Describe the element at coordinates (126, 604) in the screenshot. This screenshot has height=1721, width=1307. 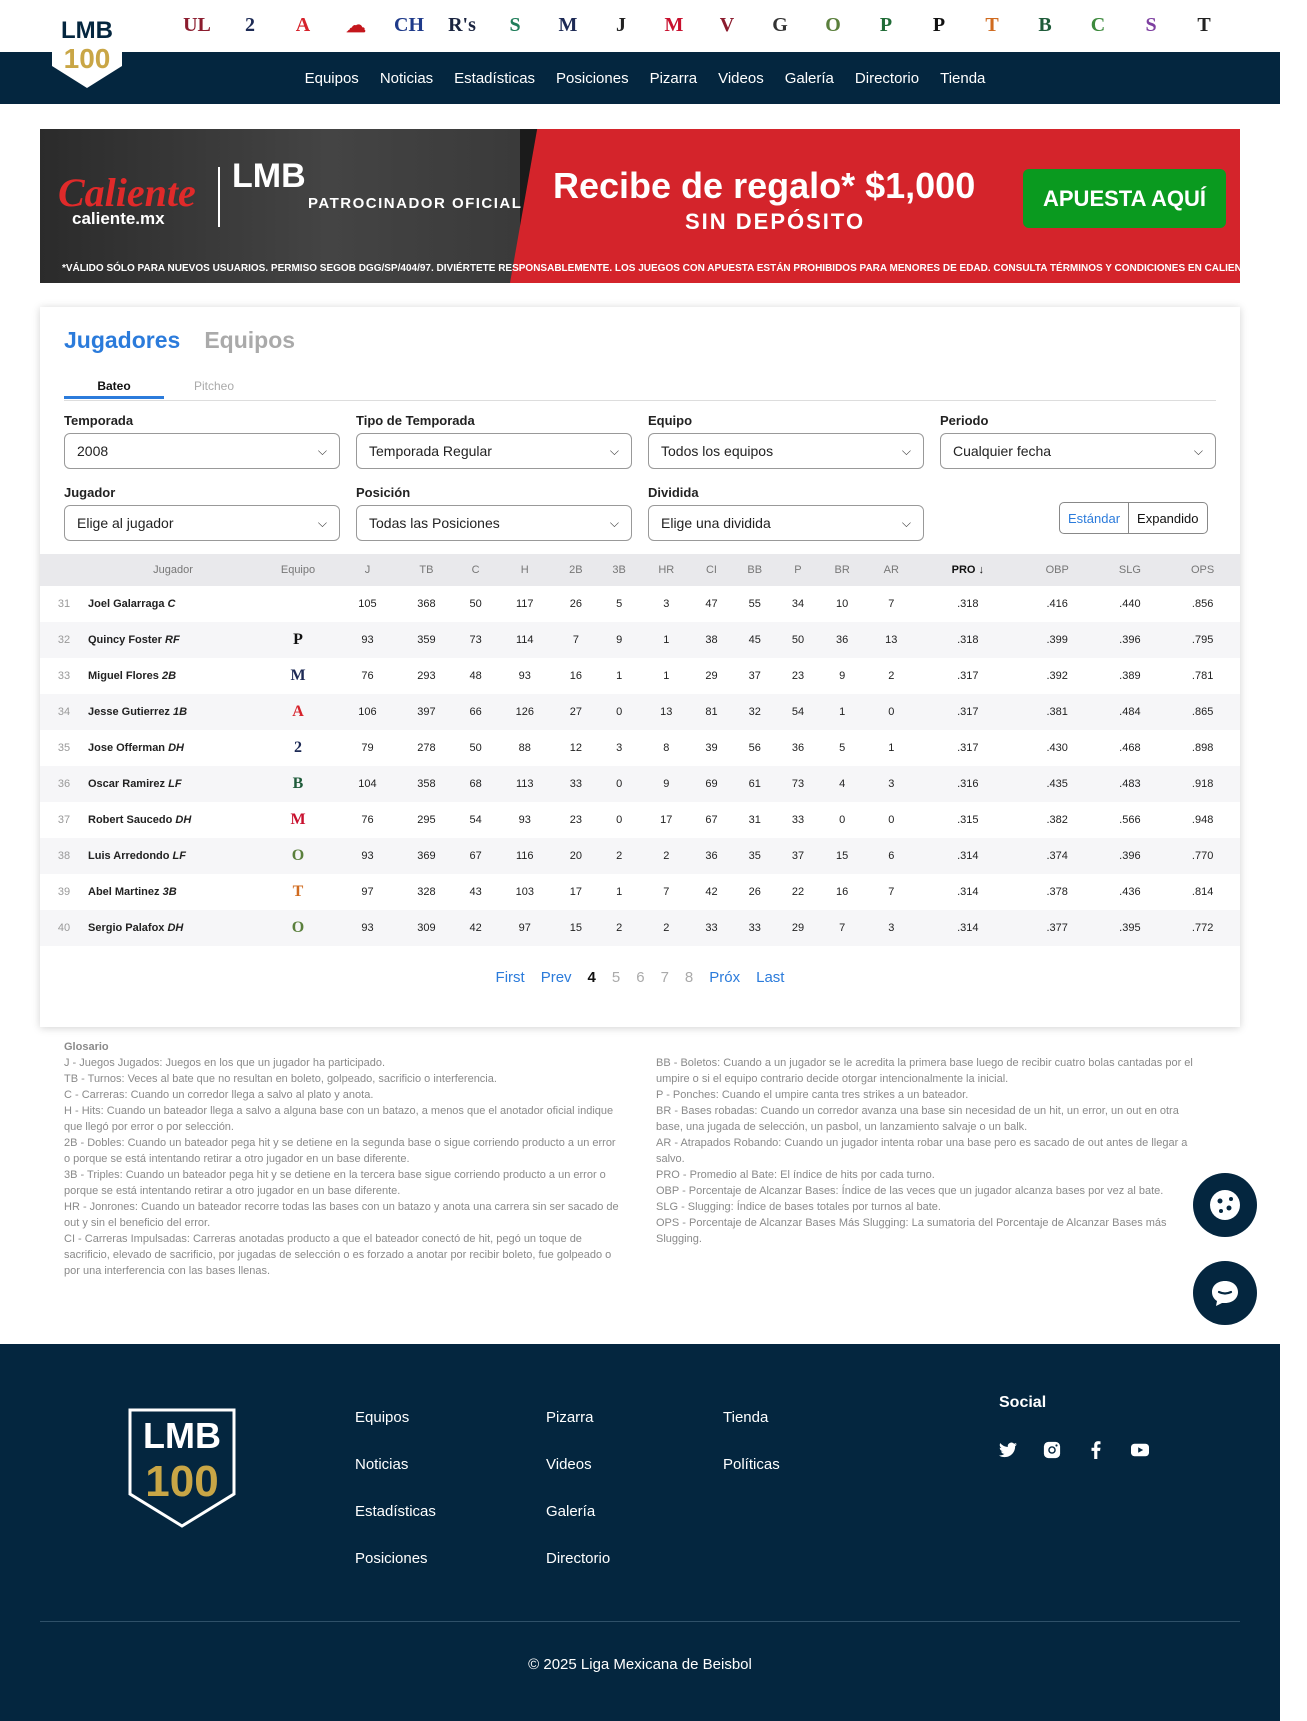
I see `player-name: Joel Galarraga` at that location.